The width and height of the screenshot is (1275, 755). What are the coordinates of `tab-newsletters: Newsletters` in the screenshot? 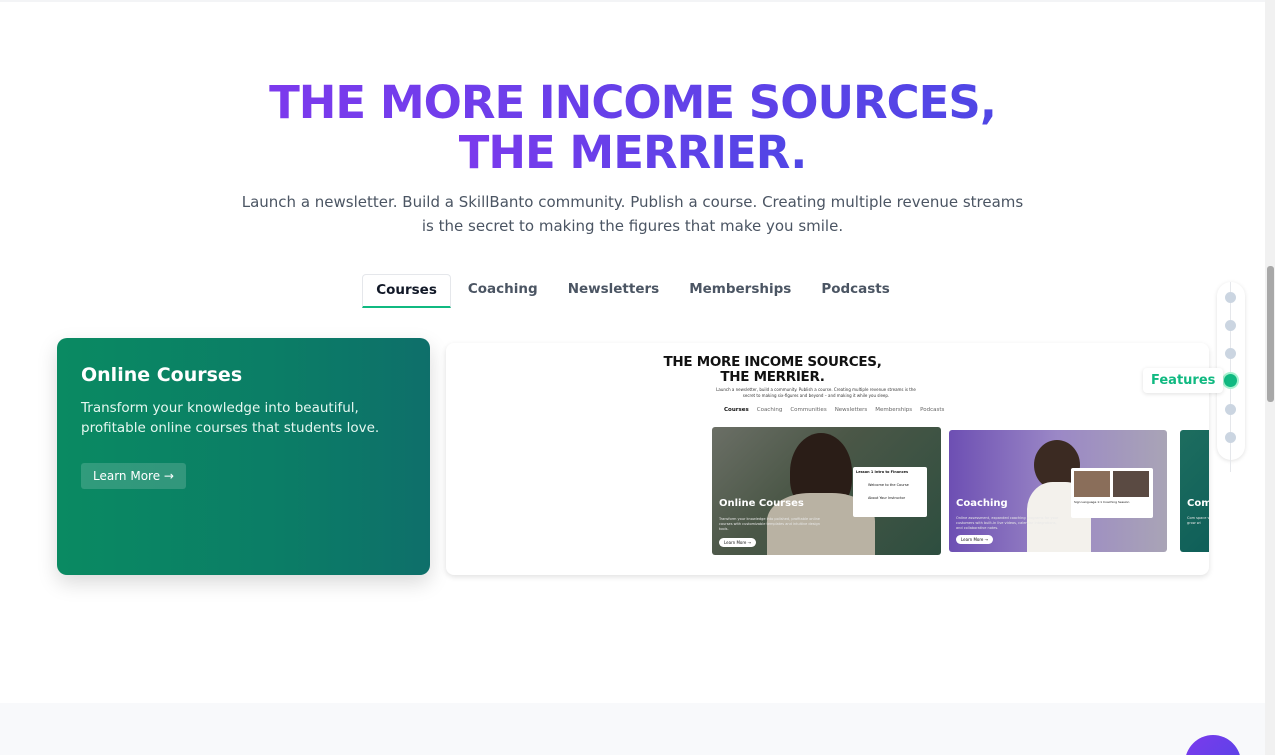 It's located at (614, 291).